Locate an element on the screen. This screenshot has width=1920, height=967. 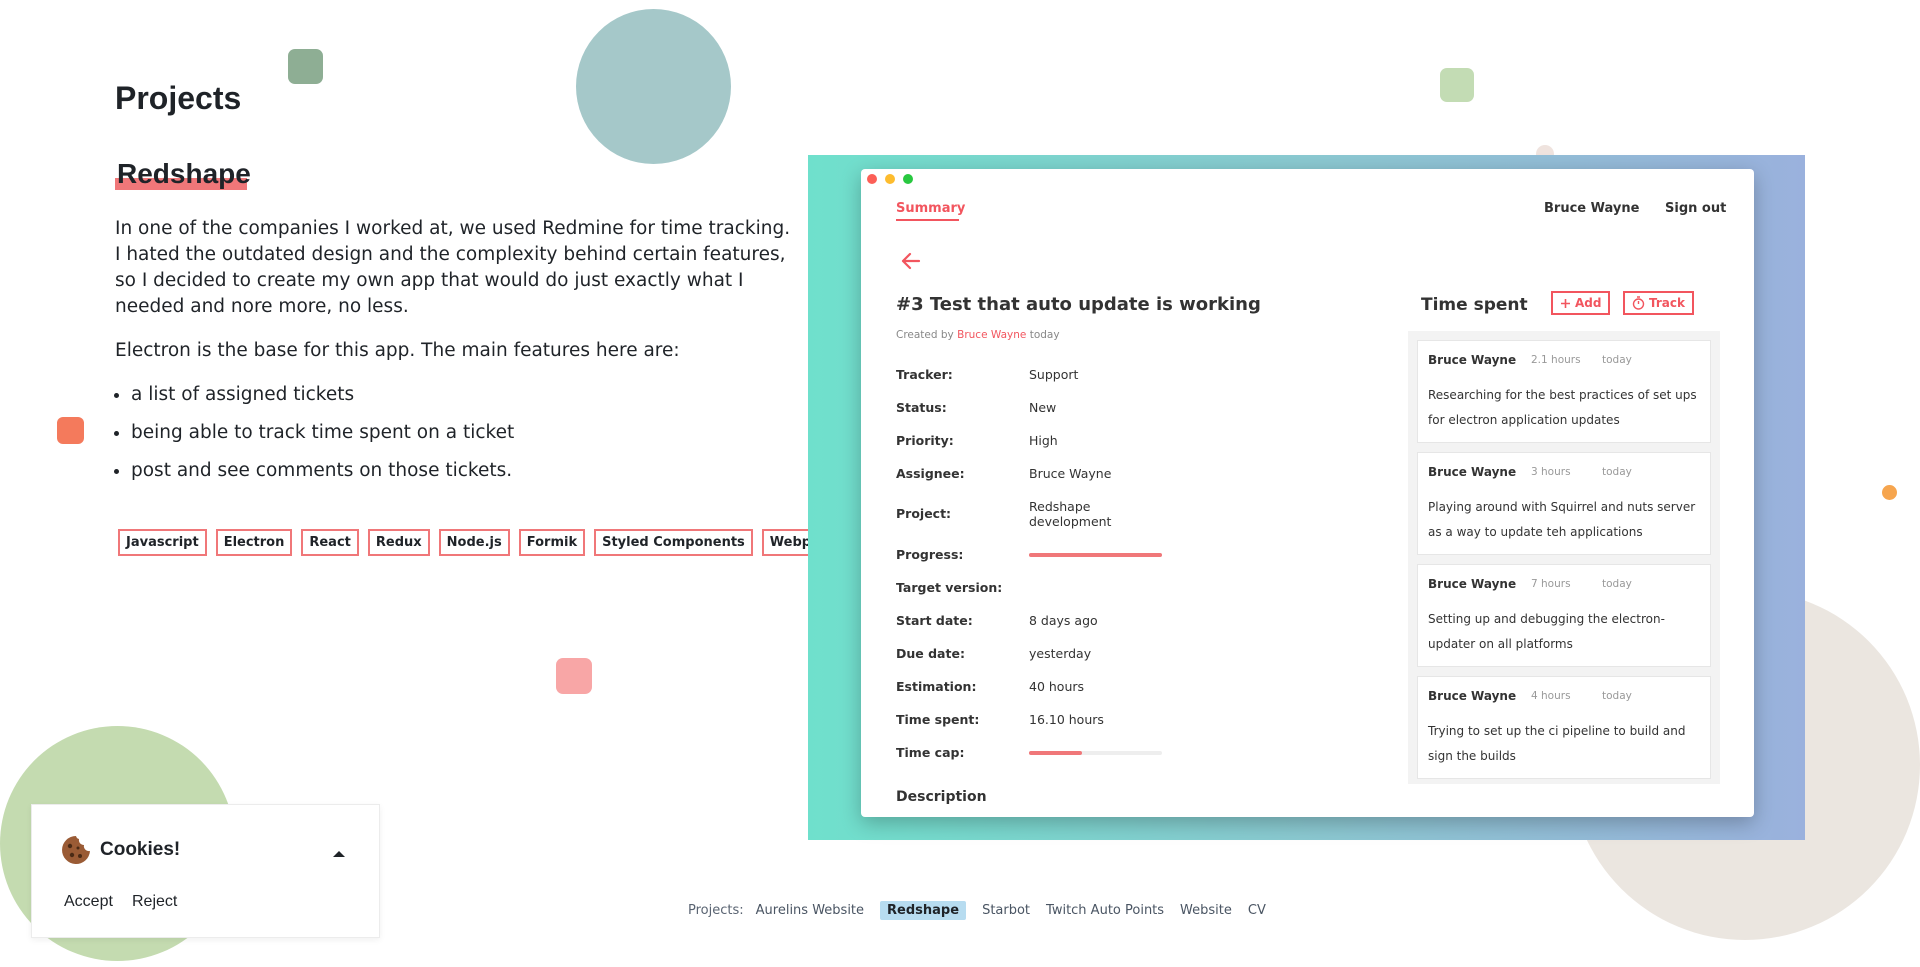
bg-square-pink is located at coordinates (574, 676).